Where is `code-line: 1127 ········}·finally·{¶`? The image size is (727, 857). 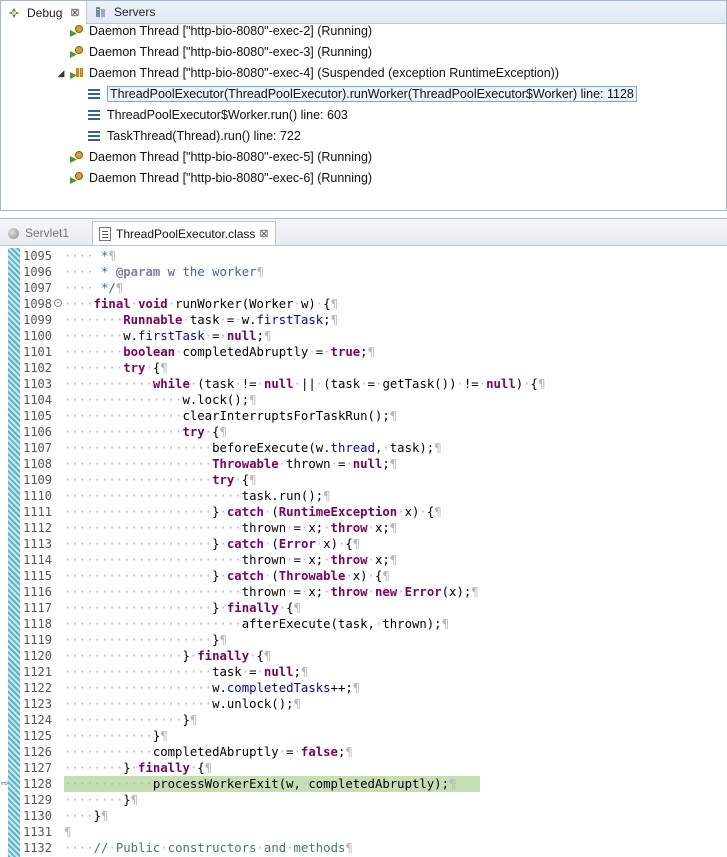 code-line: 1127 ········}·finally·{¶ is located at coordinates (363, 768).